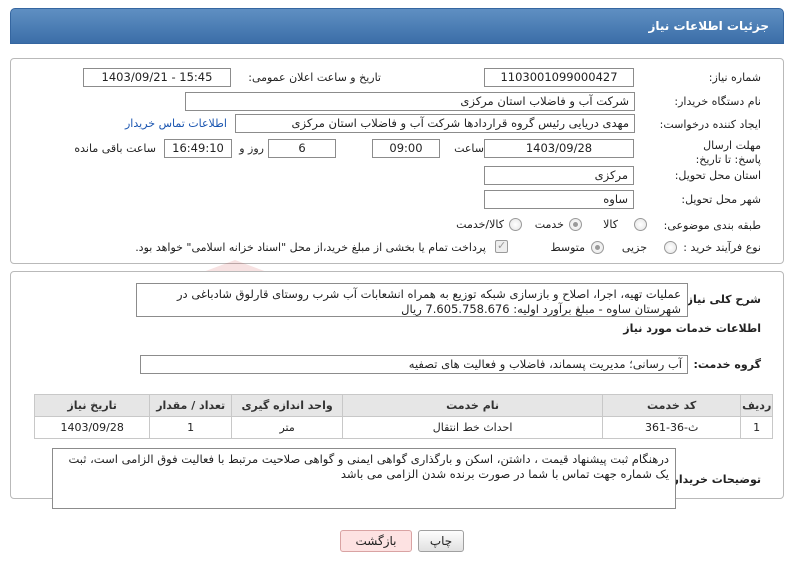 The width and height of the screenshot is (789, 566). What do you see at coordinates (473, 405) in the screenshot?
I see `col-service-name: نام خدمت` at bounding box center [473, 405].